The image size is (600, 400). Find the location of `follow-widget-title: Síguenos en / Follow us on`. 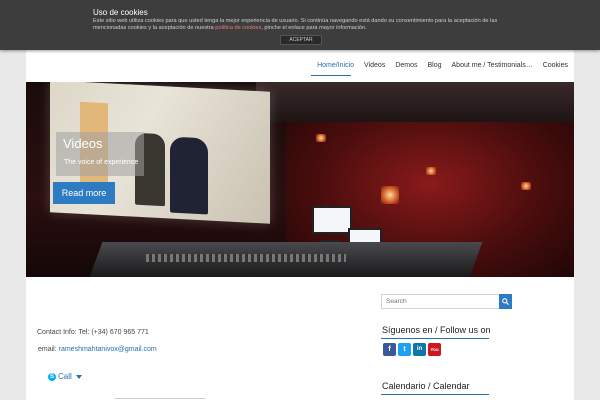

follow-widget-title: Síguenos en / Follow us on is located at coordinates (436, 330).